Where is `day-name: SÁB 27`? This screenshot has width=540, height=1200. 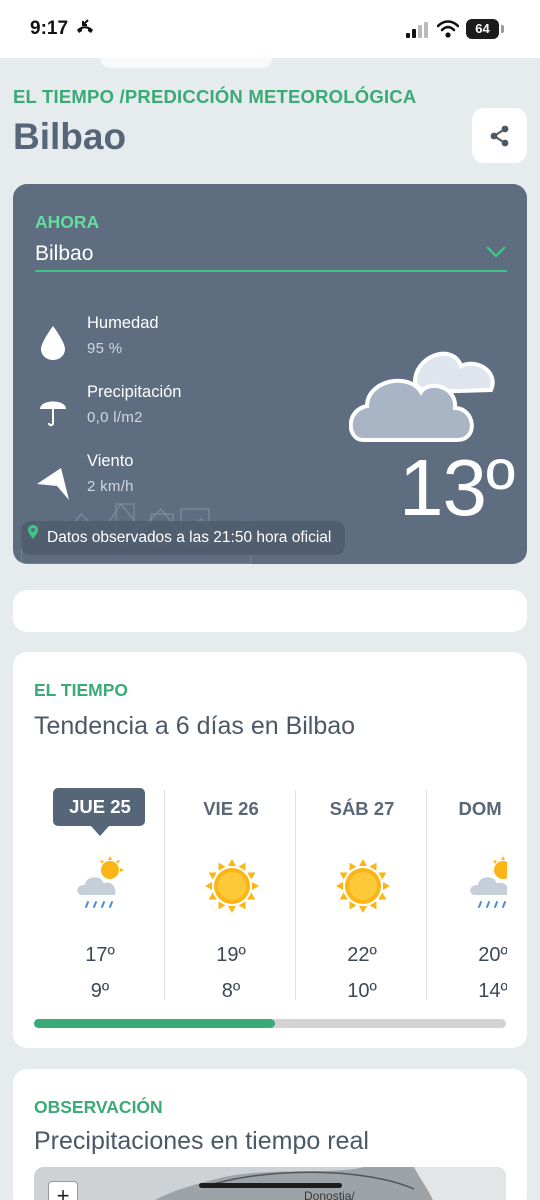
day-name: SÁB 27 is located at coordinates (362, 808).